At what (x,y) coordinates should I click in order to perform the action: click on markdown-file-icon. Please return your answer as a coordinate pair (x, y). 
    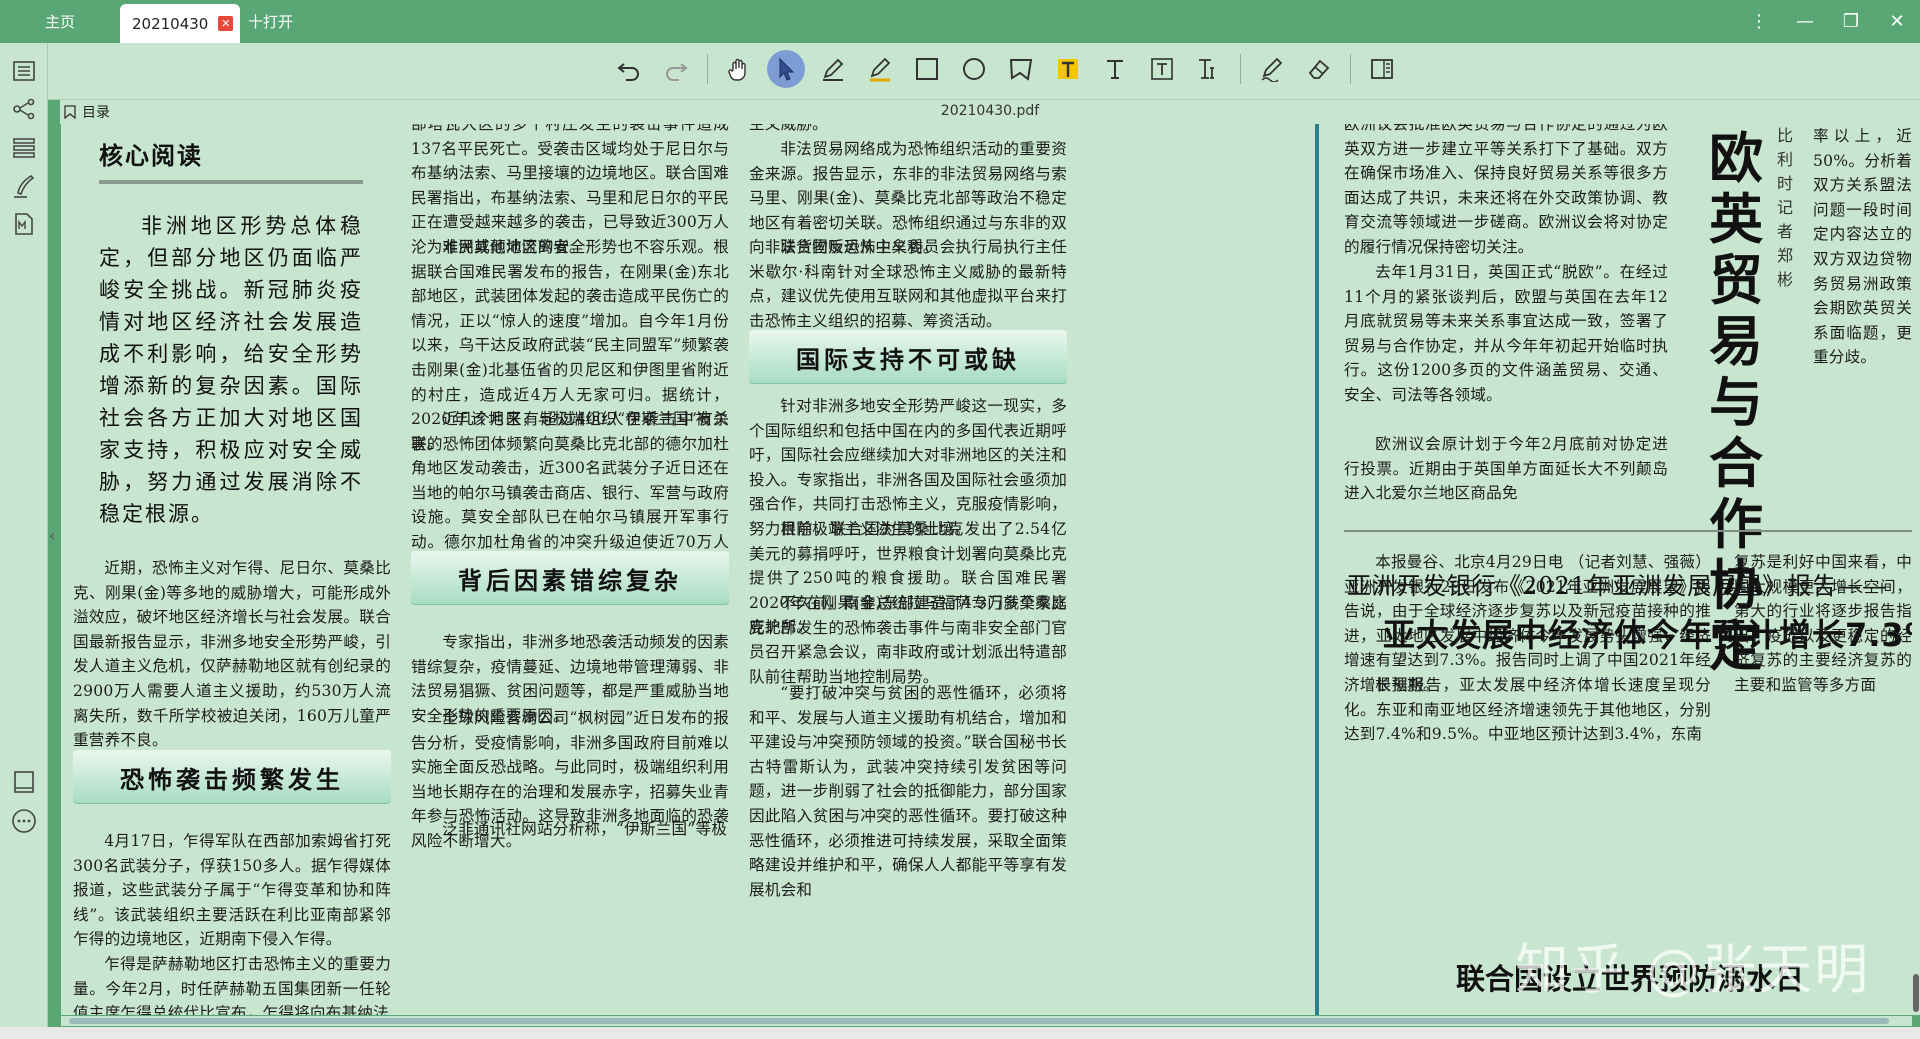
    Looking at the image, I should click on (24, 224).